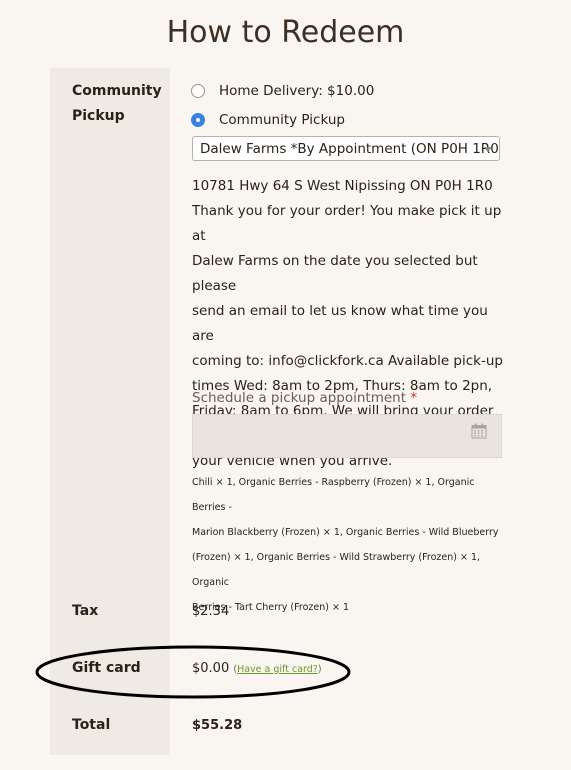 The image size is (571, 770). I want to click on shipping-label: Community Pickup, so click(117, 104).